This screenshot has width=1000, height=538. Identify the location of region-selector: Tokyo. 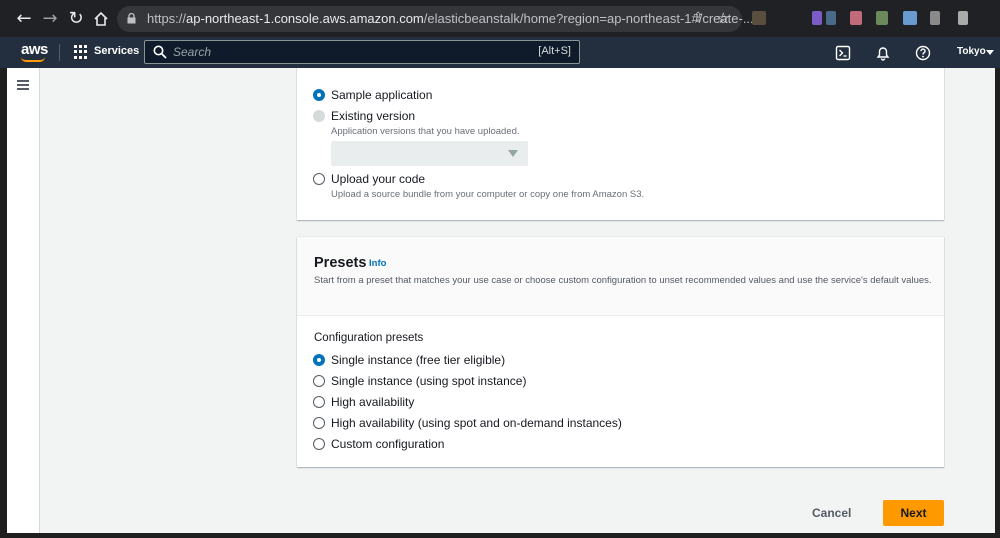
(971, 51).